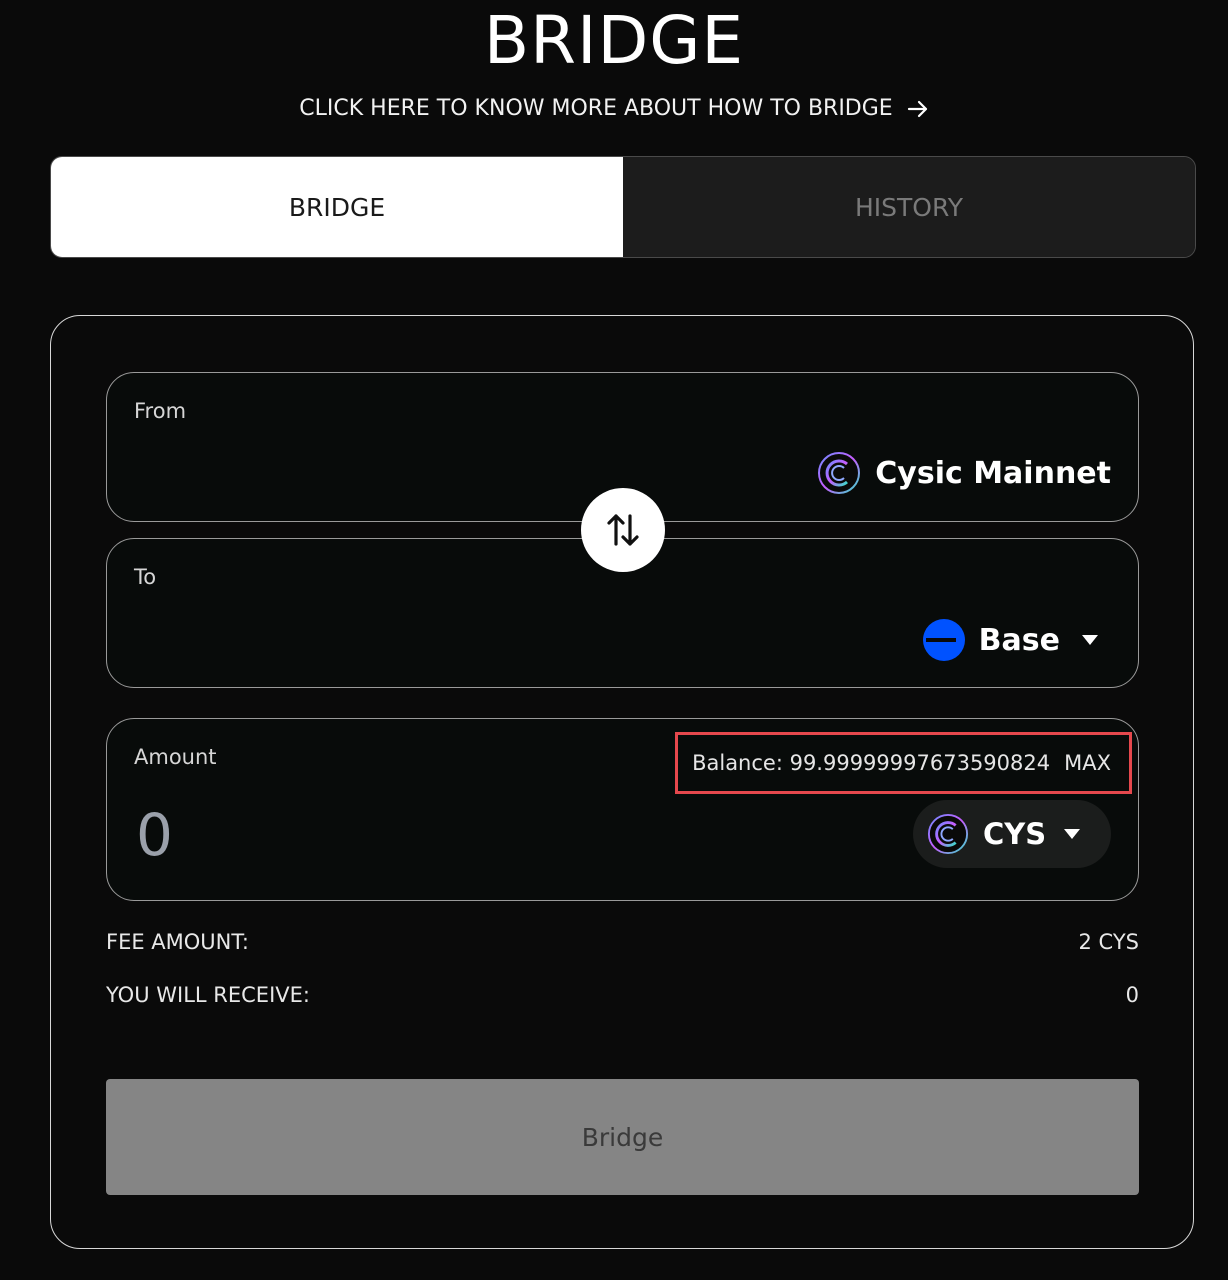  I want to click on tab-bar: BRIDGE HISTORY, so click(623, 207).